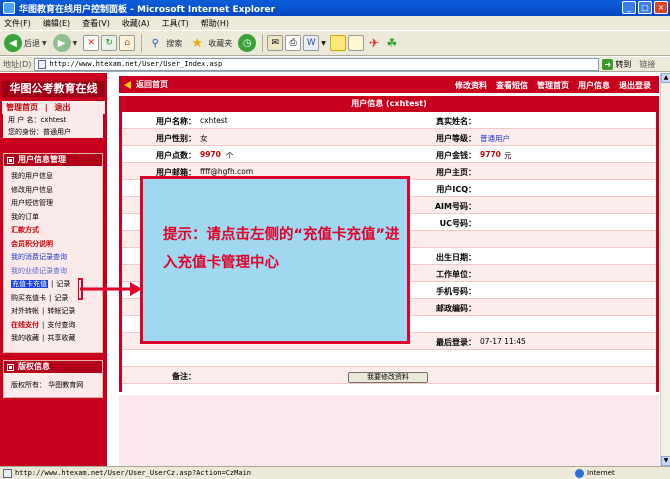 The height and width of the screenshot is (479, 670). Describe the element at coordinates (293, 43) in the screenshot. I see `print-icon: ⎙` at that location.